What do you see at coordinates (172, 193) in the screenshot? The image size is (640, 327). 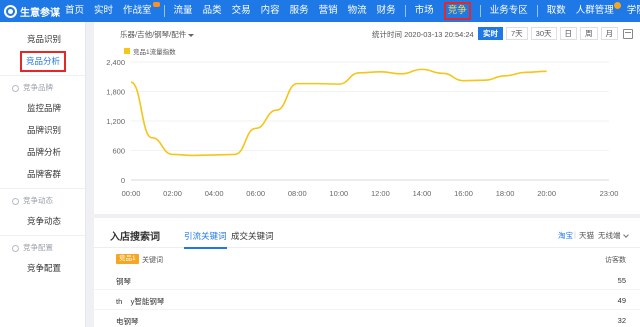 I see `x-tick-label: 02:00` at bounding box center [172, 193].